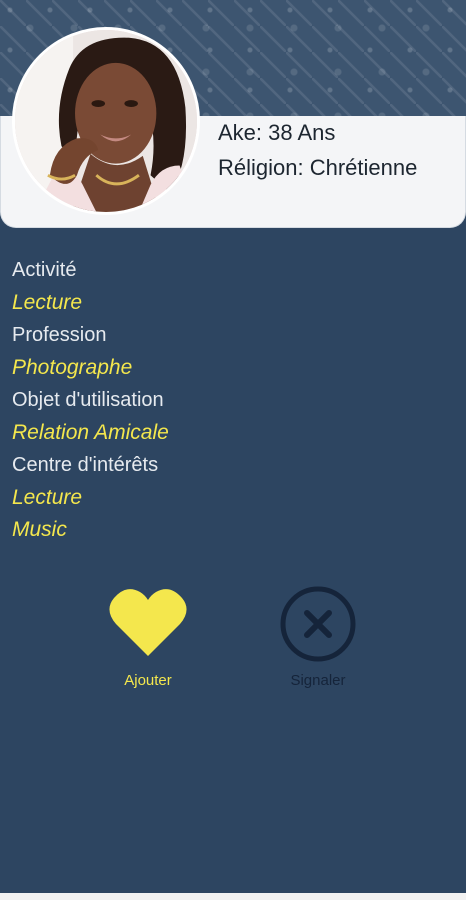 This screenshot has width=466, height=900. Describe the element at coordinates (47, 497) in the screenshot. I see `detail-value-interest-1: Lecture` at that location.